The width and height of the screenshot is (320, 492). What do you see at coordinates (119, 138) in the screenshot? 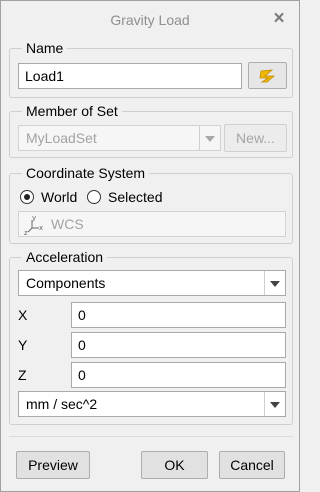
I see `load-set-select: MyLoadSet` at bounding box center [119, 138].